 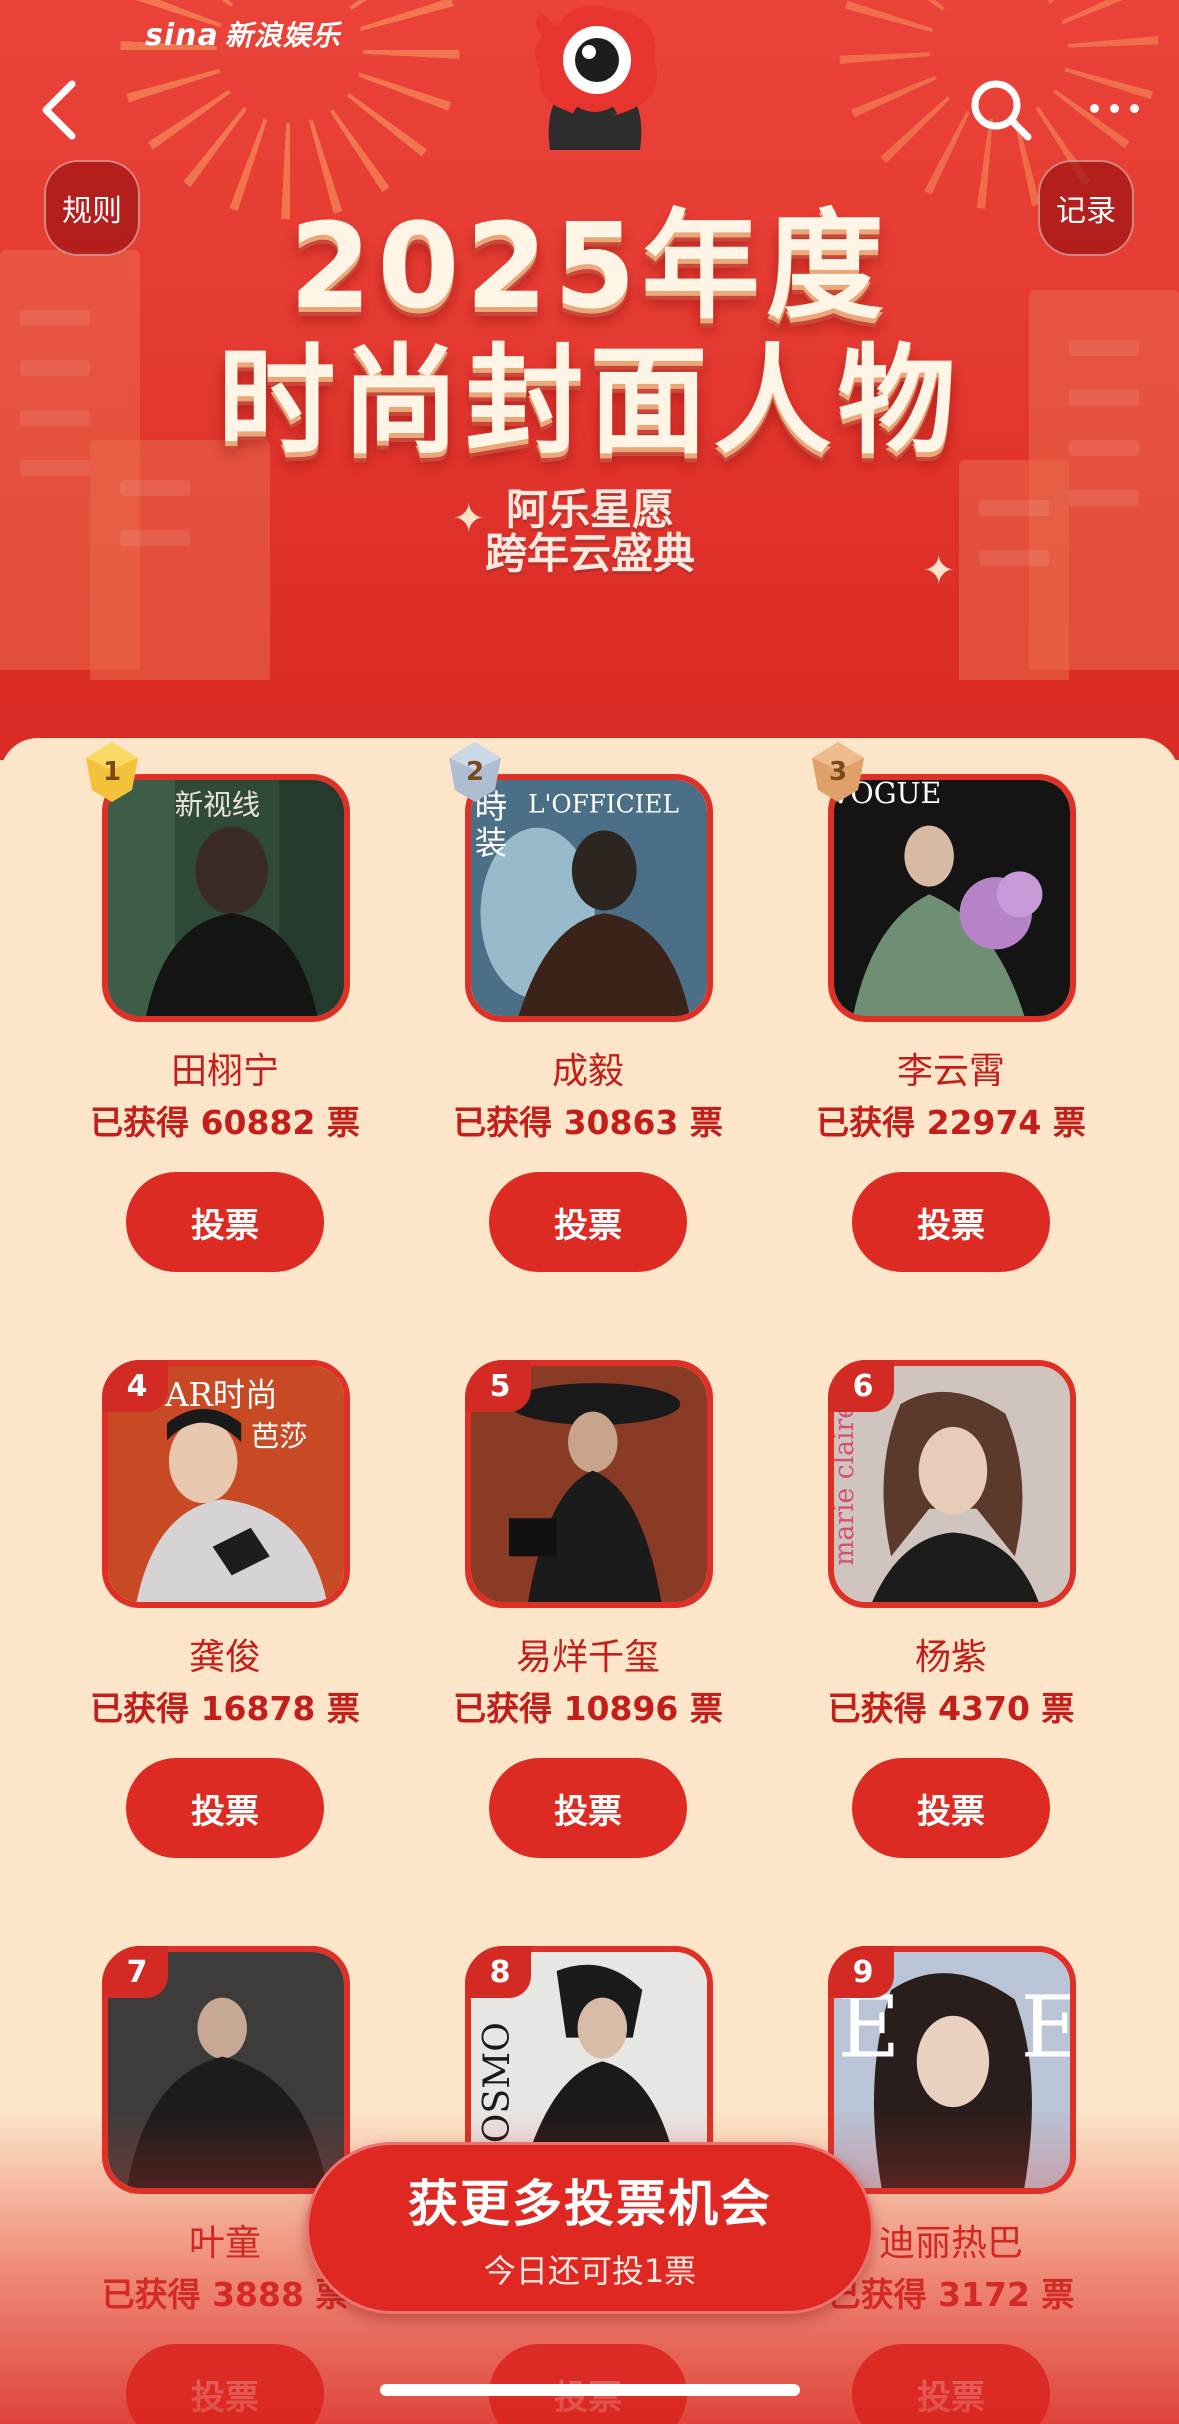 I want to click on candidate-card: 新视线 1 田栩宁 已获得 60882 票 投票, so click(x=205, y=1010).